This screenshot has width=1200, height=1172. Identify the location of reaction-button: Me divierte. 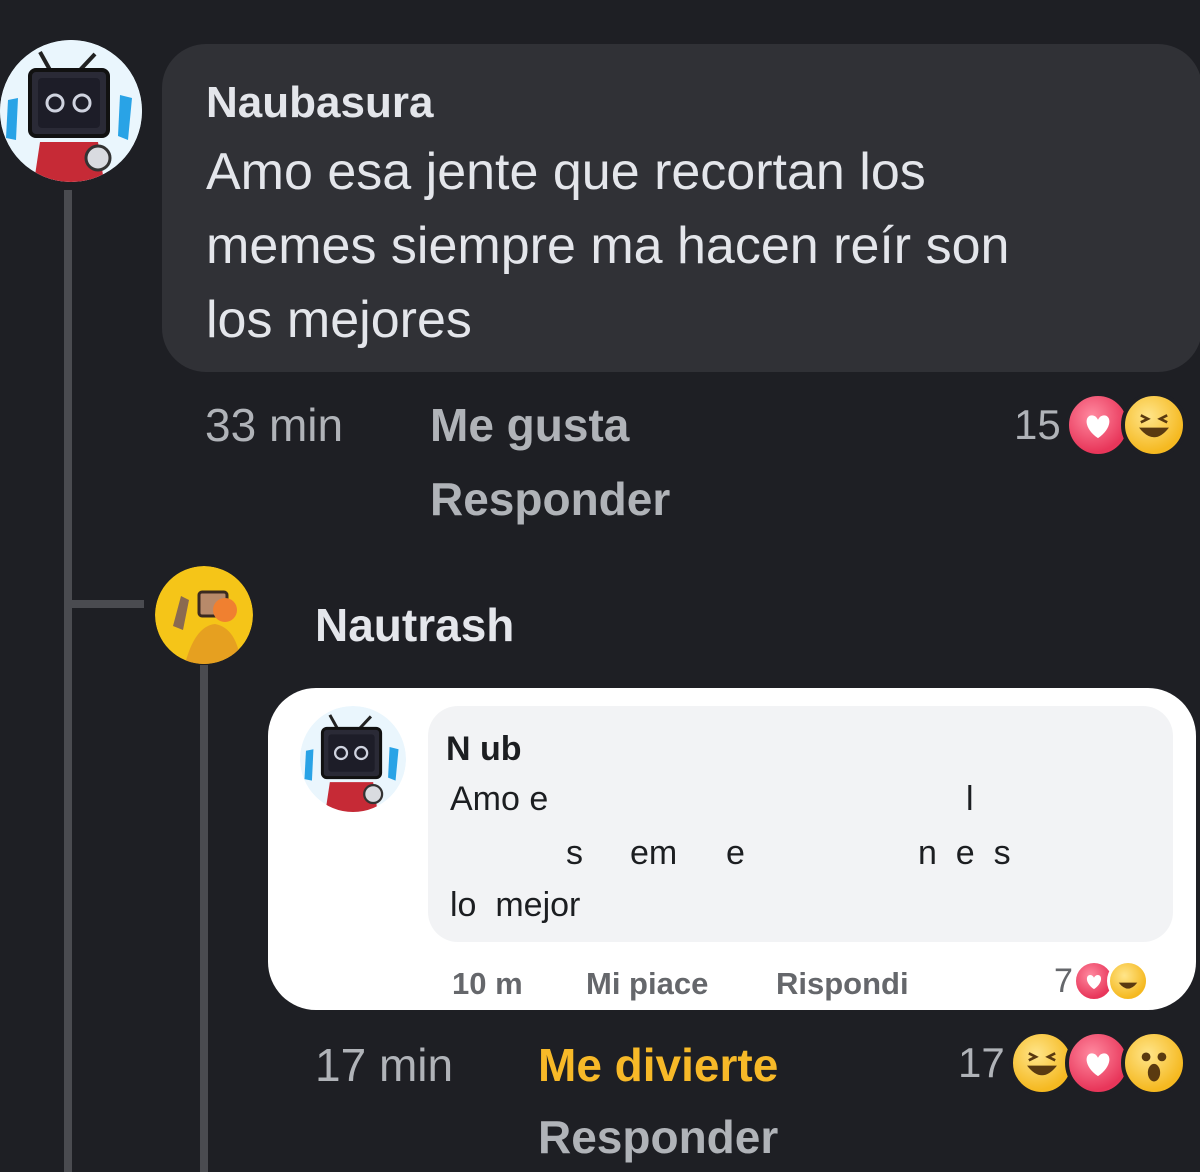
(658, 1065).